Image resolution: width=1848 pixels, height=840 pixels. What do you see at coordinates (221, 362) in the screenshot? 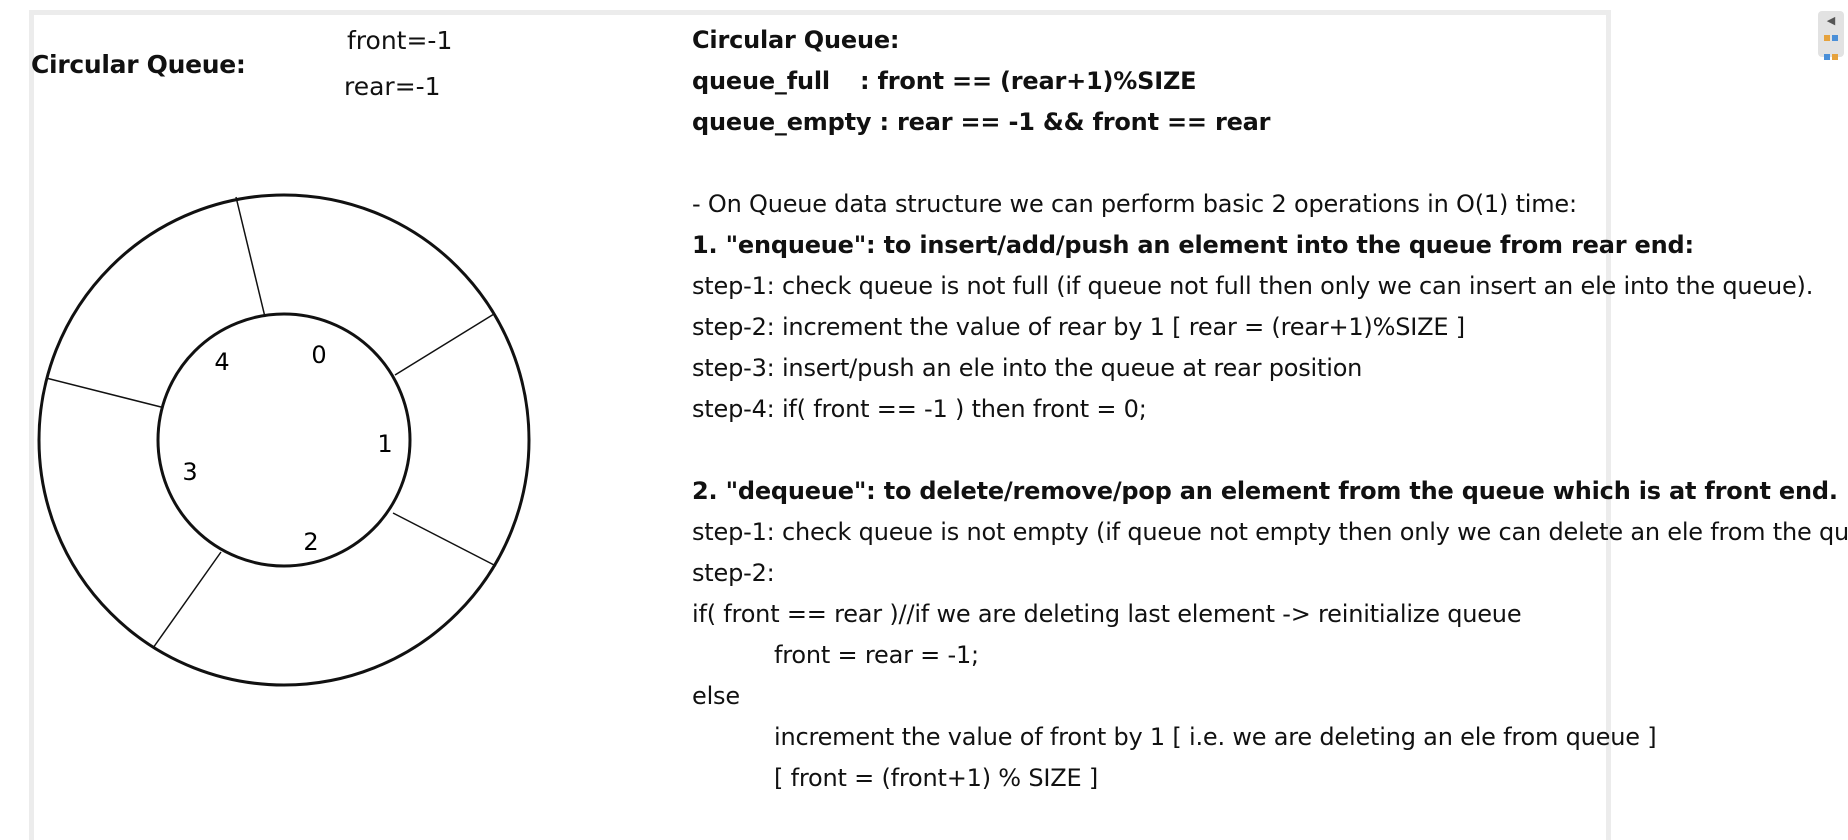
I see `slot-label: 4` at bounding box center [221, 362].